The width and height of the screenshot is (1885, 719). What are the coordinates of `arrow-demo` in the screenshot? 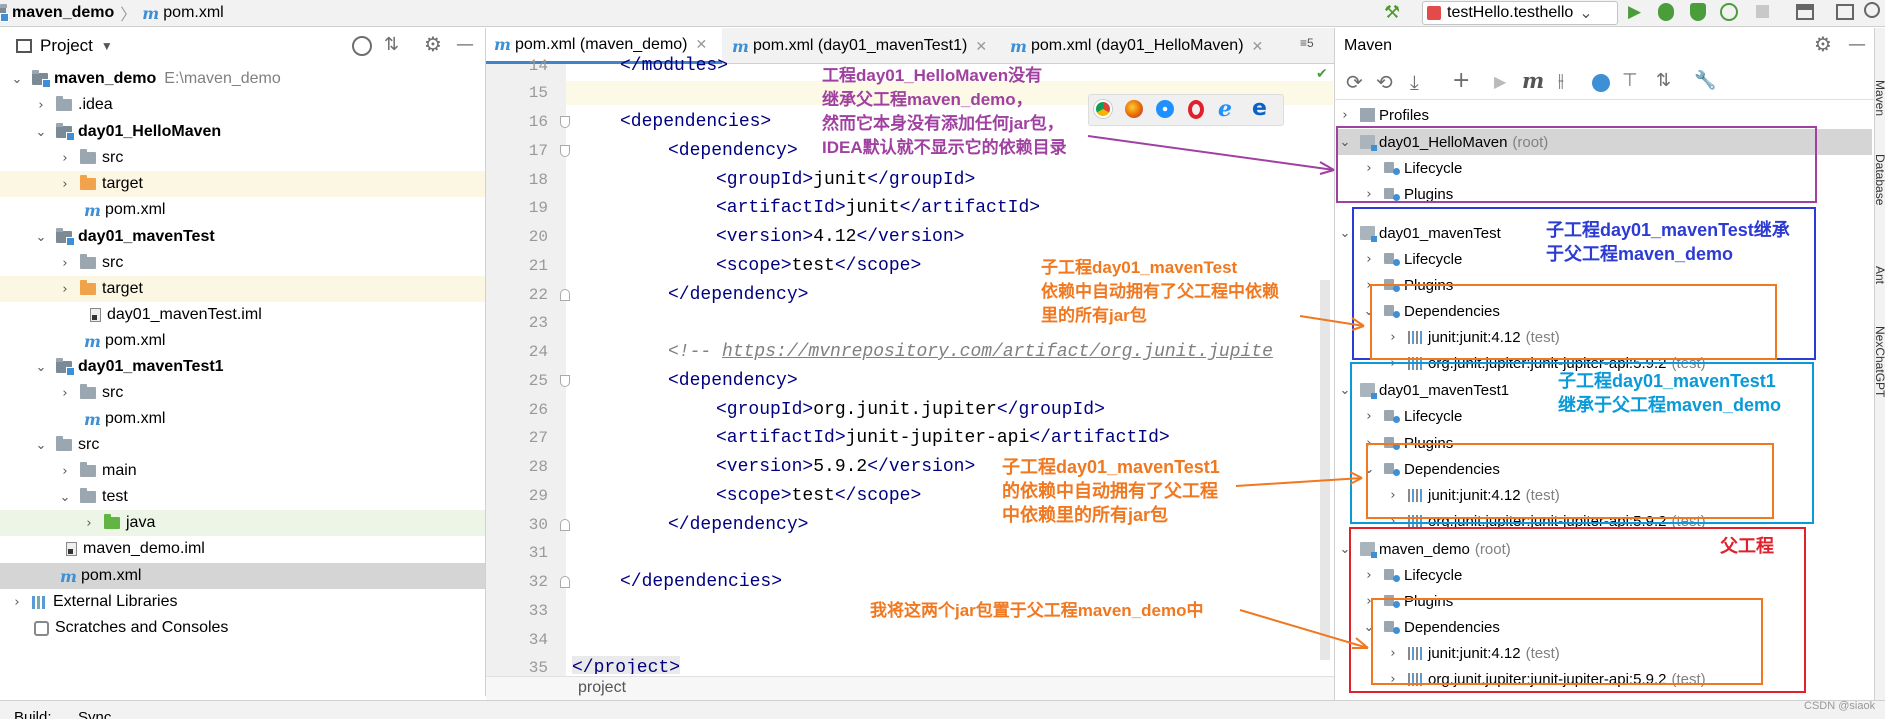 It's located at (1304, 629).